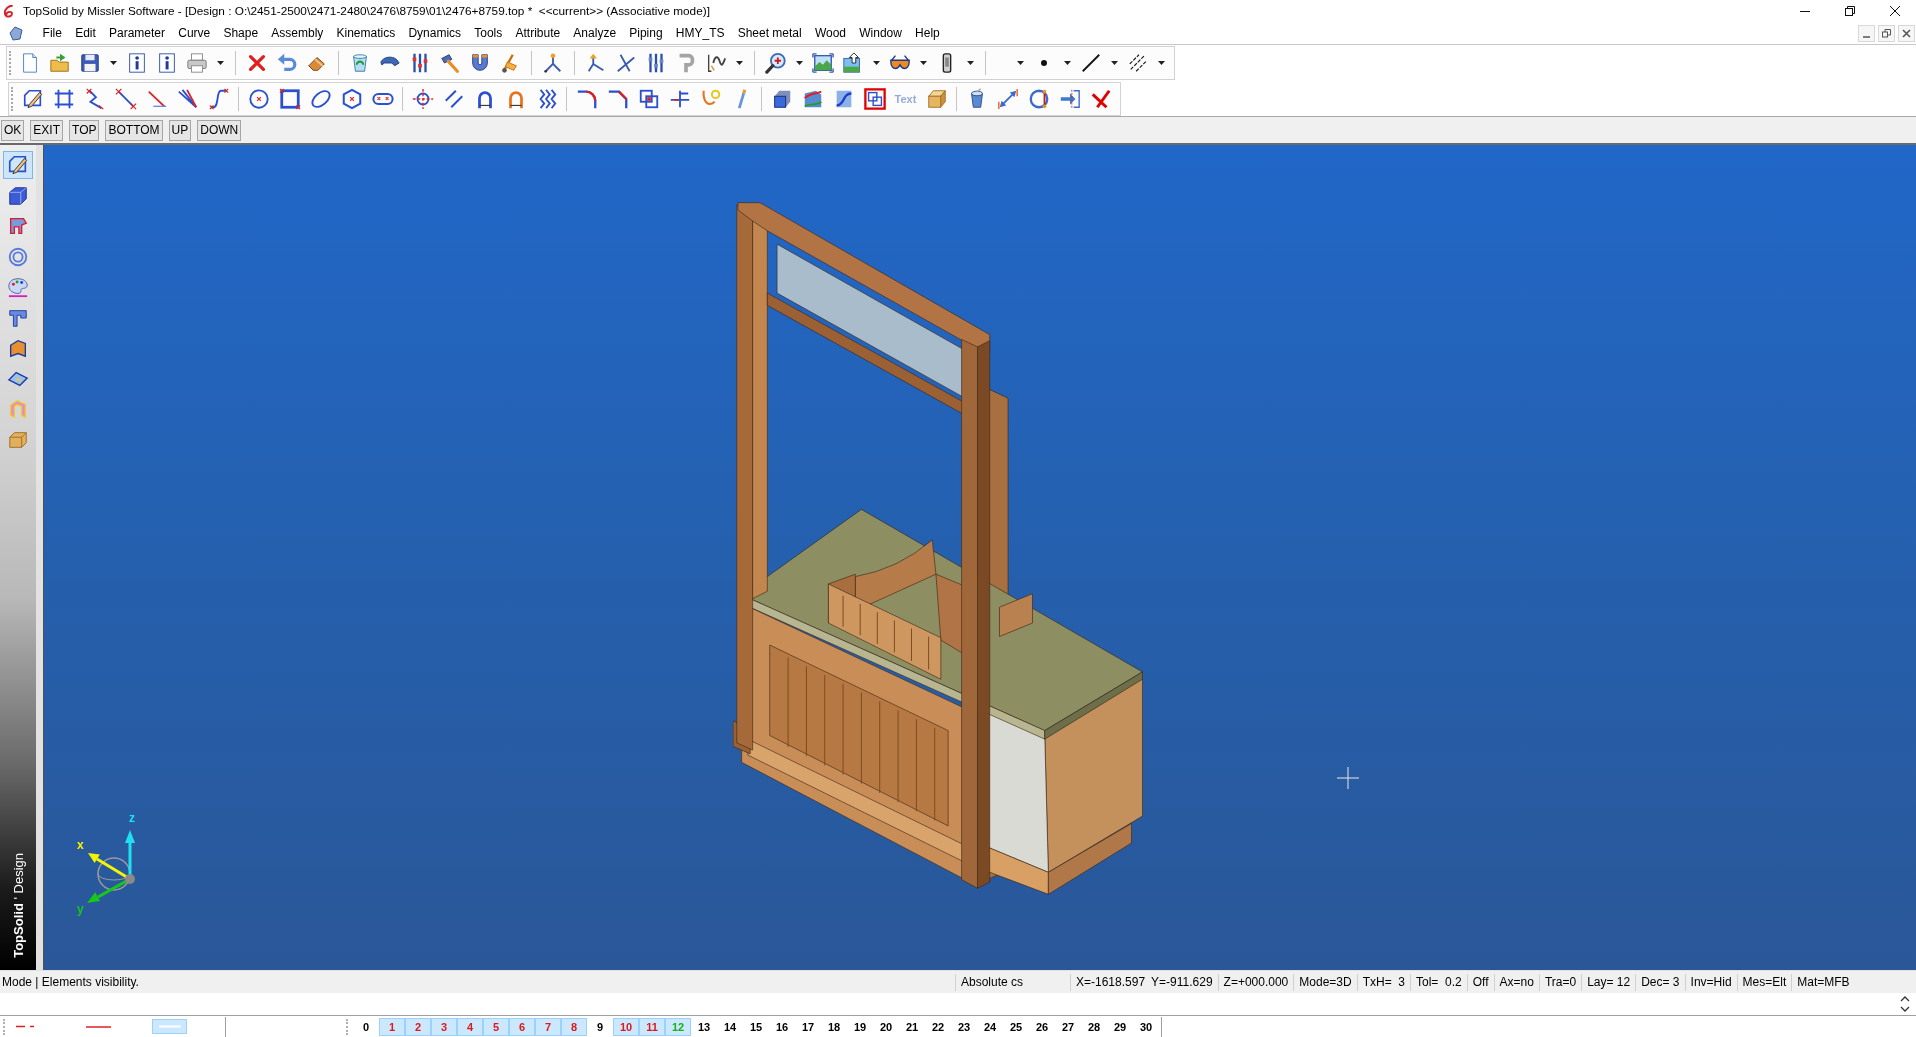 This screenshot has width=1916, height=1037. I want to click on menu-item: Window, so click(880, 33).